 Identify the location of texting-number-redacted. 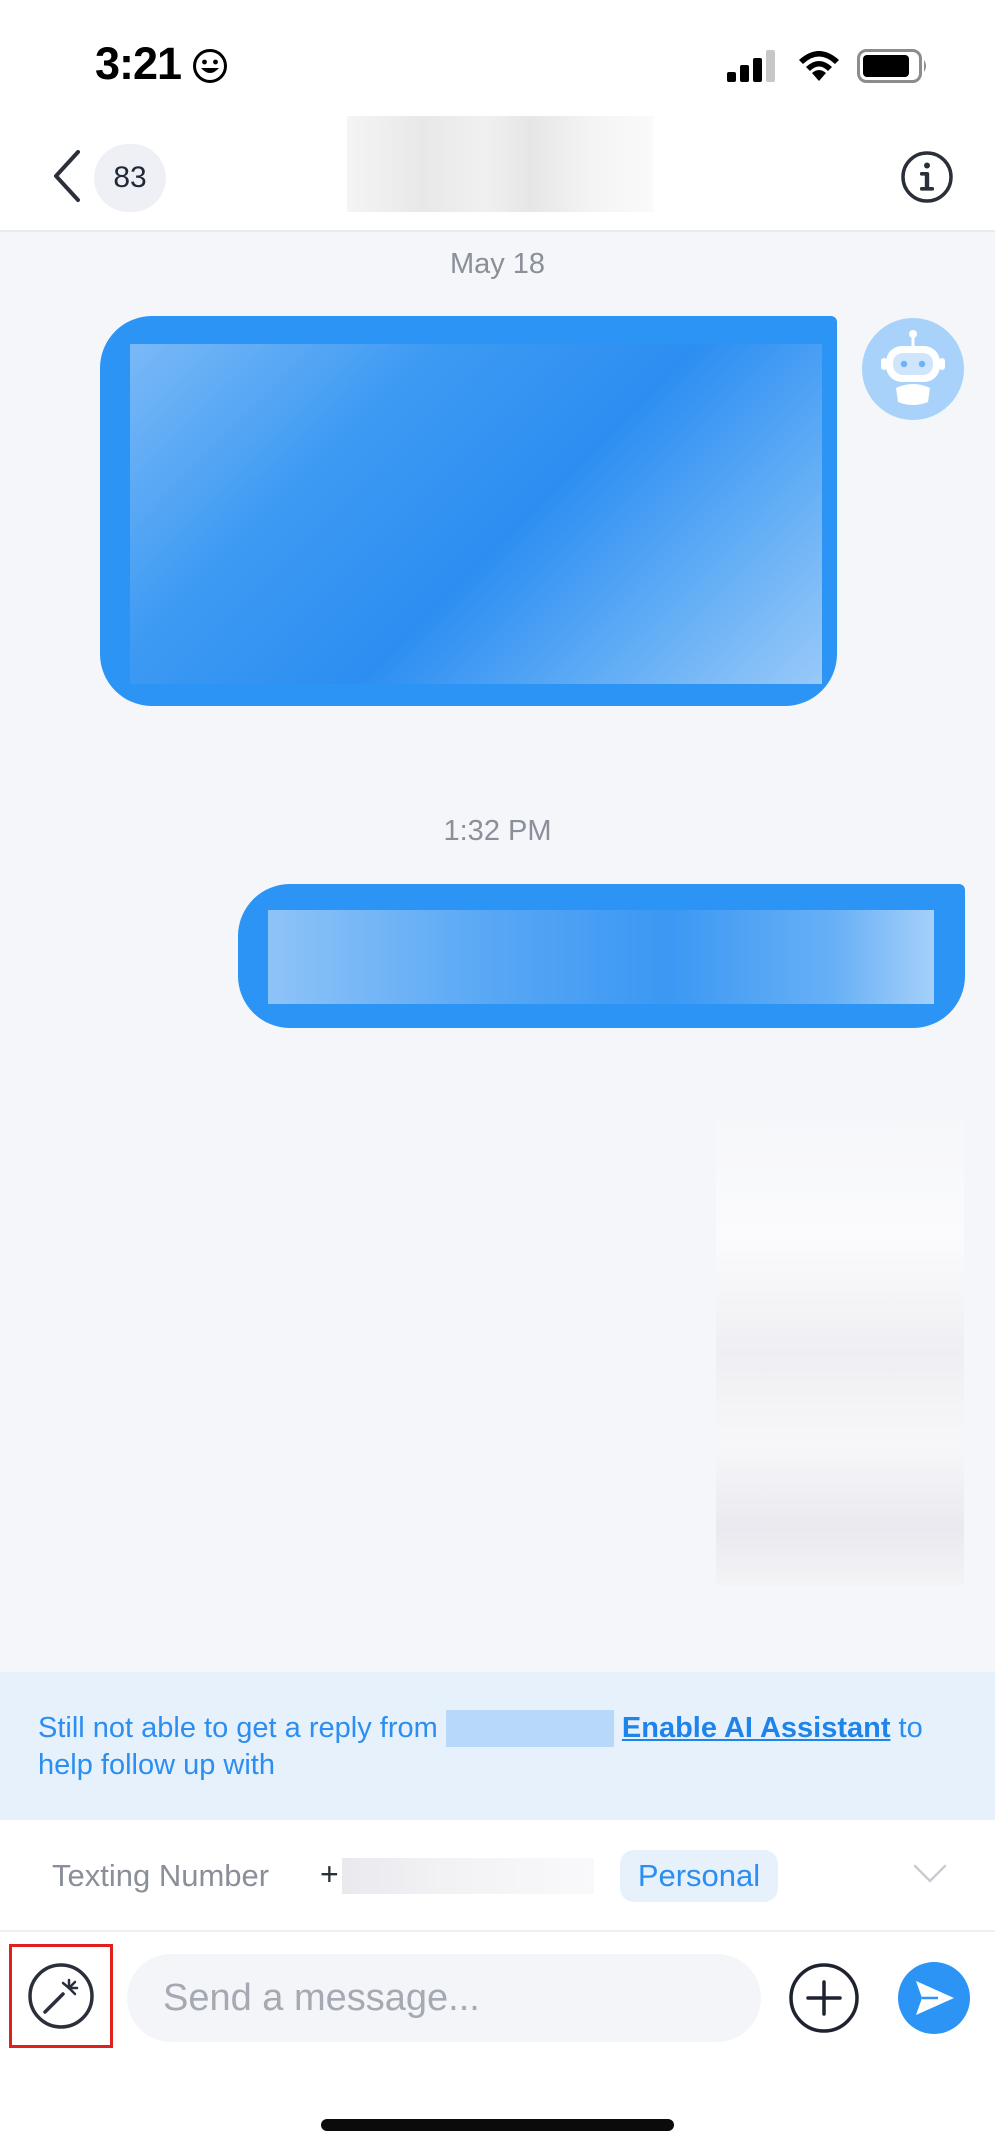
(468, 1876).